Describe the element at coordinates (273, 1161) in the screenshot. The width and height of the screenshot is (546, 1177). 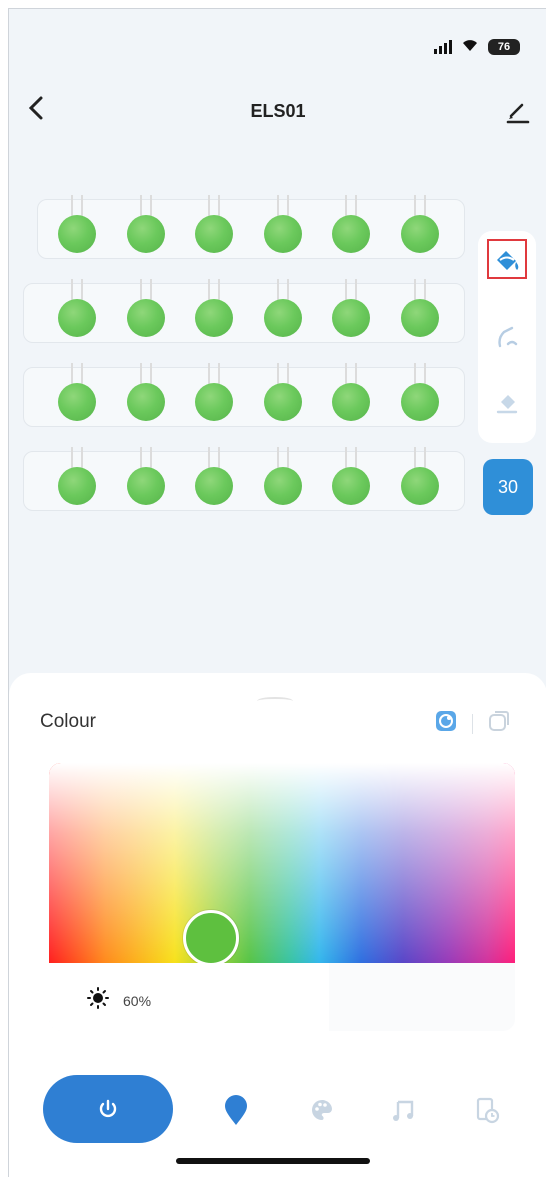
I see `home-indicator` at that location.